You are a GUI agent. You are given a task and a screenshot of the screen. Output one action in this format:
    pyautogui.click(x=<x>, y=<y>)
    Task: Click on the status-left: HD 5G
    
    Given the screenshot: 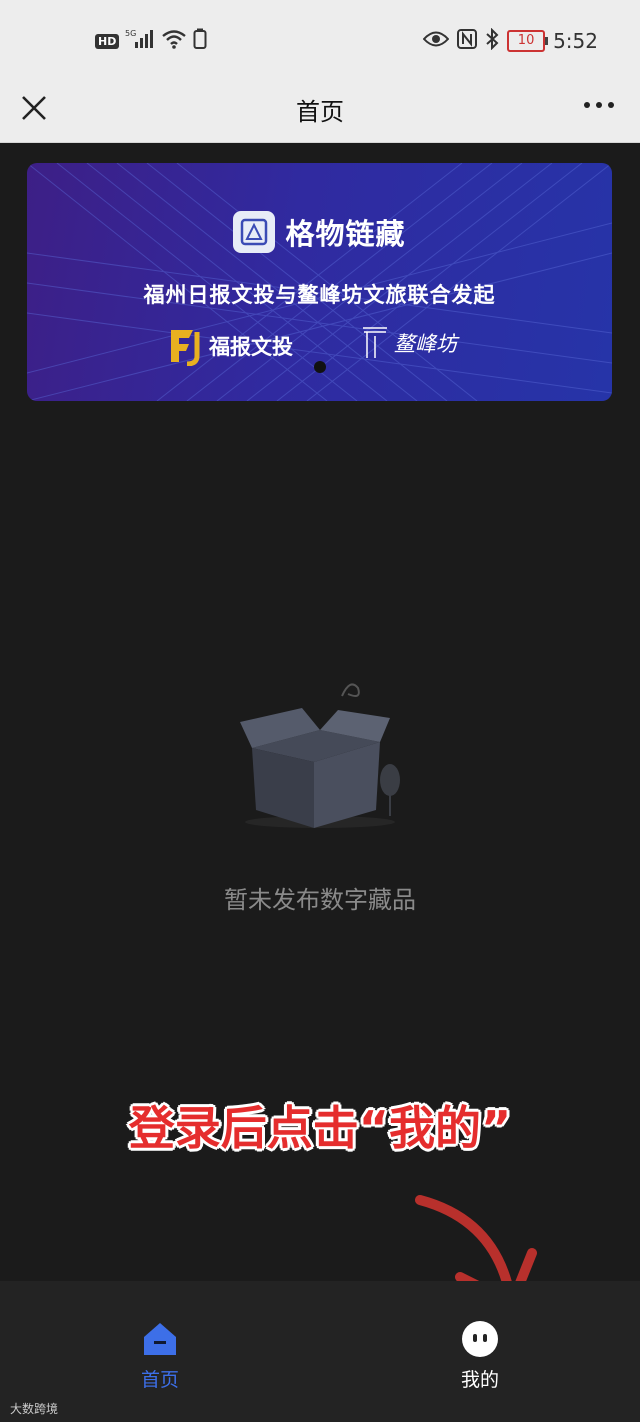 What is the action you would take?
    pyautogui.click(x=151, y=41)
    